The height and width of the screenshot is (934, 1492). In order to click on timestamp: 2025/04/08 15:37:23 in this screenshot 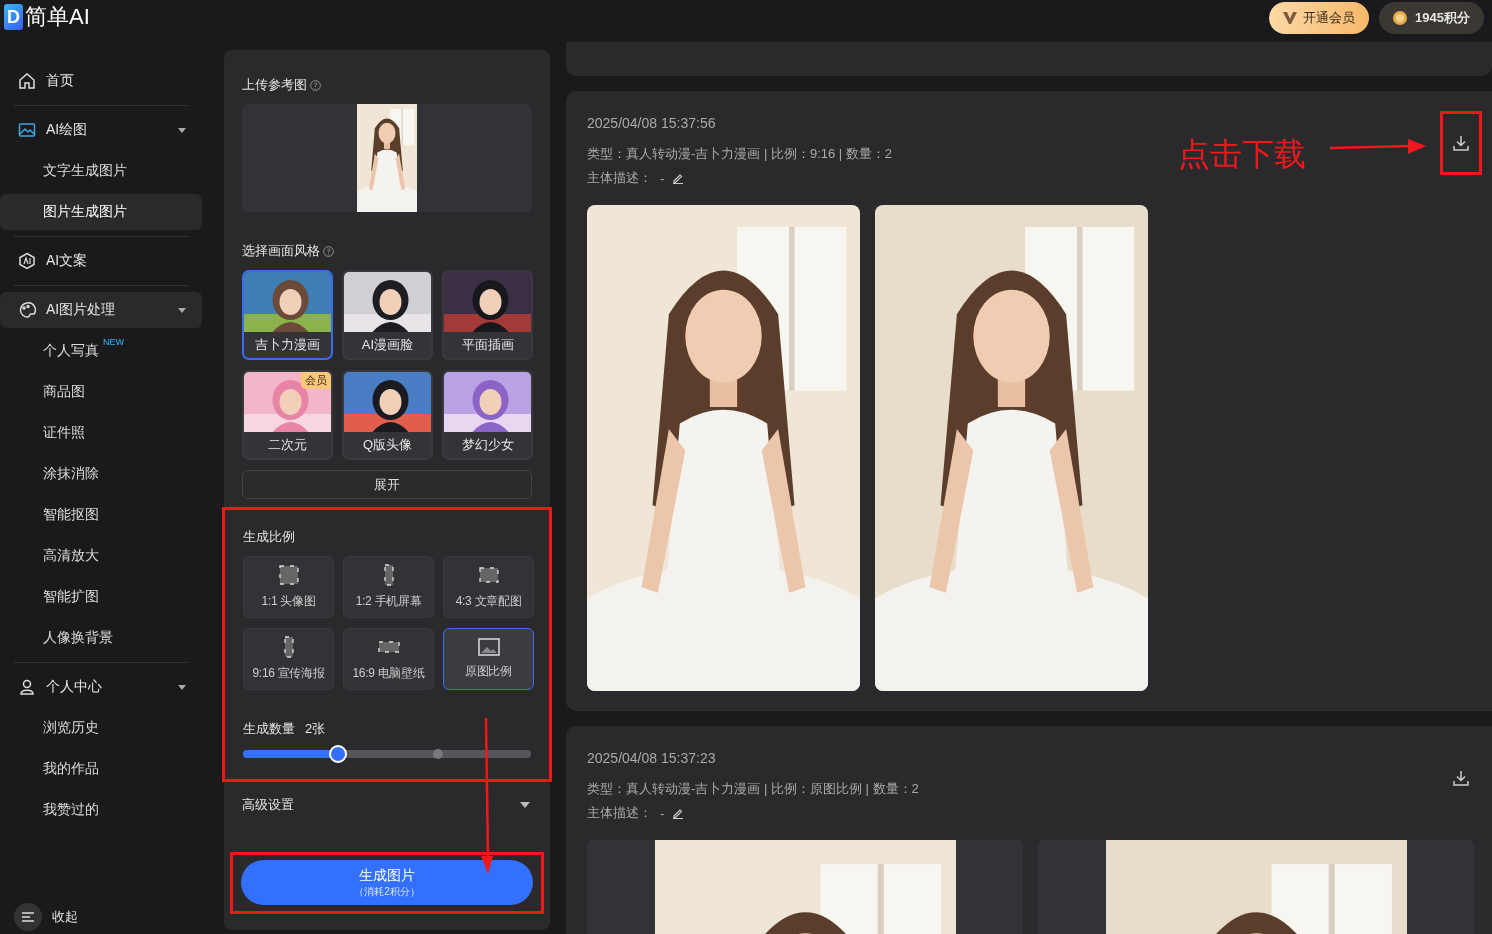, I will do `click(652, 758)`.